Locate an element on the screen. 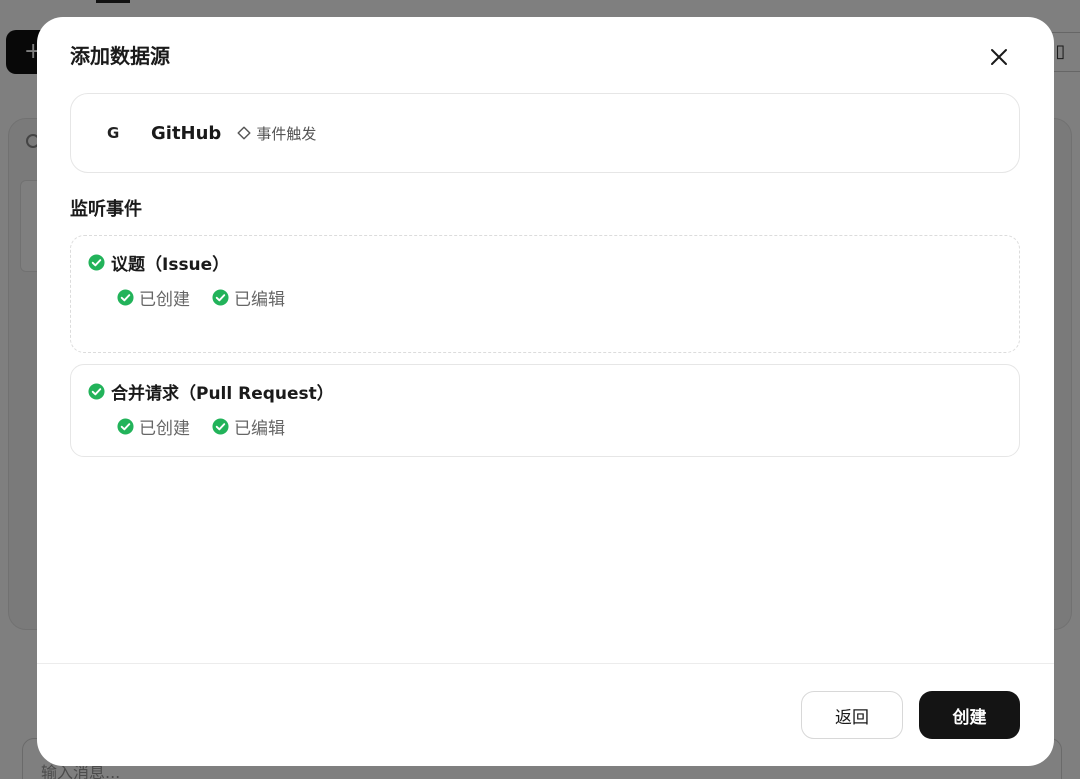 The height and width of the screenshot is (779, 1080). event-group-title: 议题（Issue） is located at coordinates (170, 264).